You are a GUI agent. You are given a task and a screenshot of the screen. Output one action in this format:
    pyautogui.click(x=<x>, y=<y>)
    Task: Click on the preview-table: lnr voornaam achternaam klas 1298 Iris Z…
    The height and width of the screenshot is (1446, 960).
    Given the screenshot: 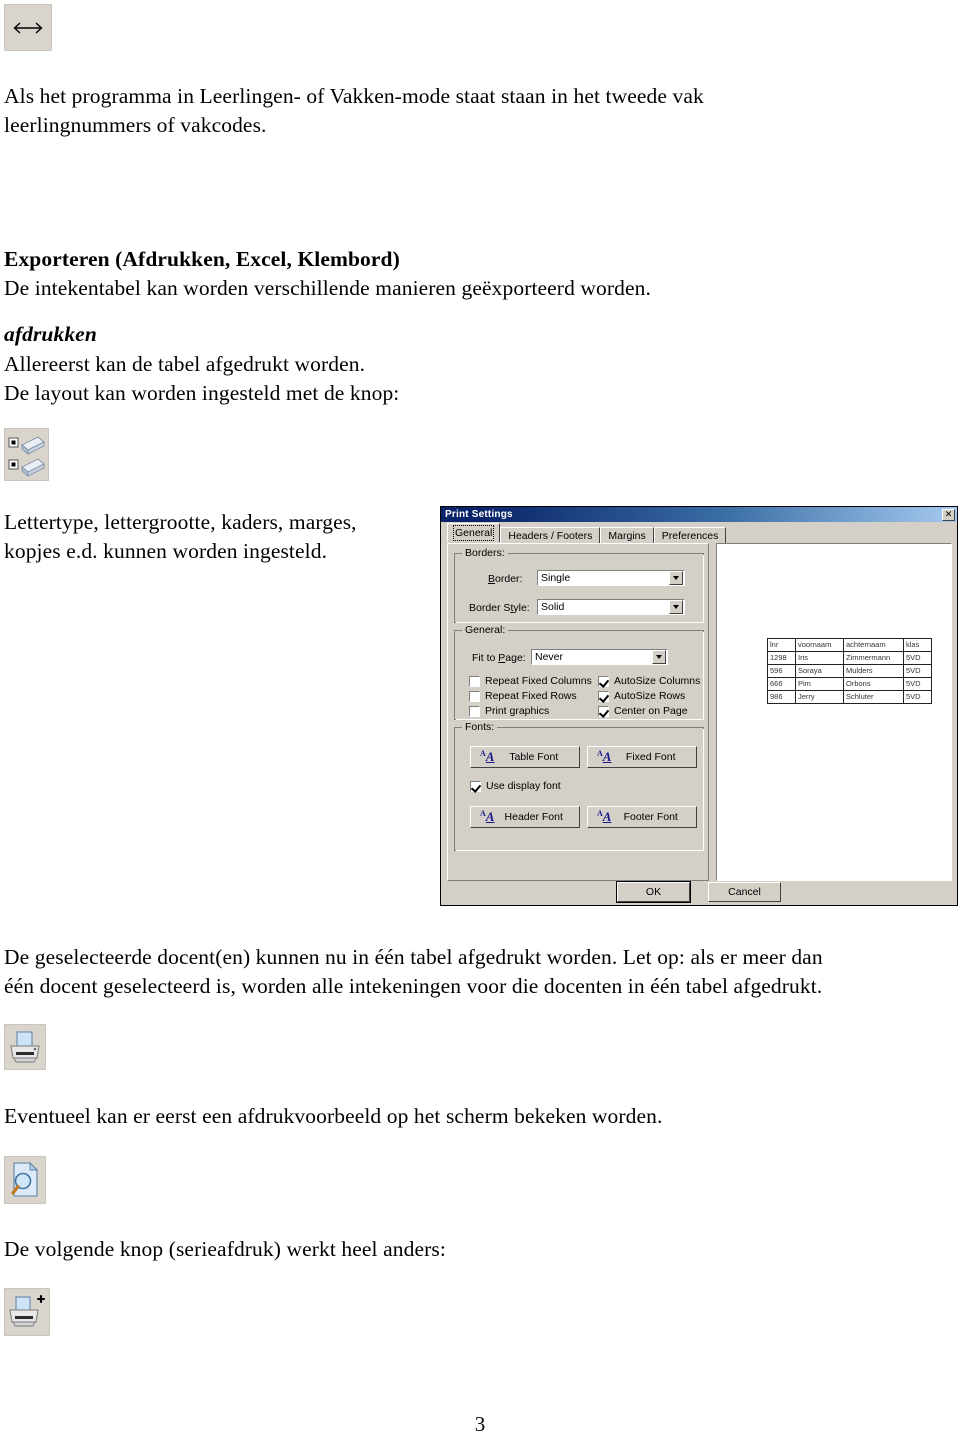 What is the action you would take?
    pyautogui.click(x=849, y=671)
    